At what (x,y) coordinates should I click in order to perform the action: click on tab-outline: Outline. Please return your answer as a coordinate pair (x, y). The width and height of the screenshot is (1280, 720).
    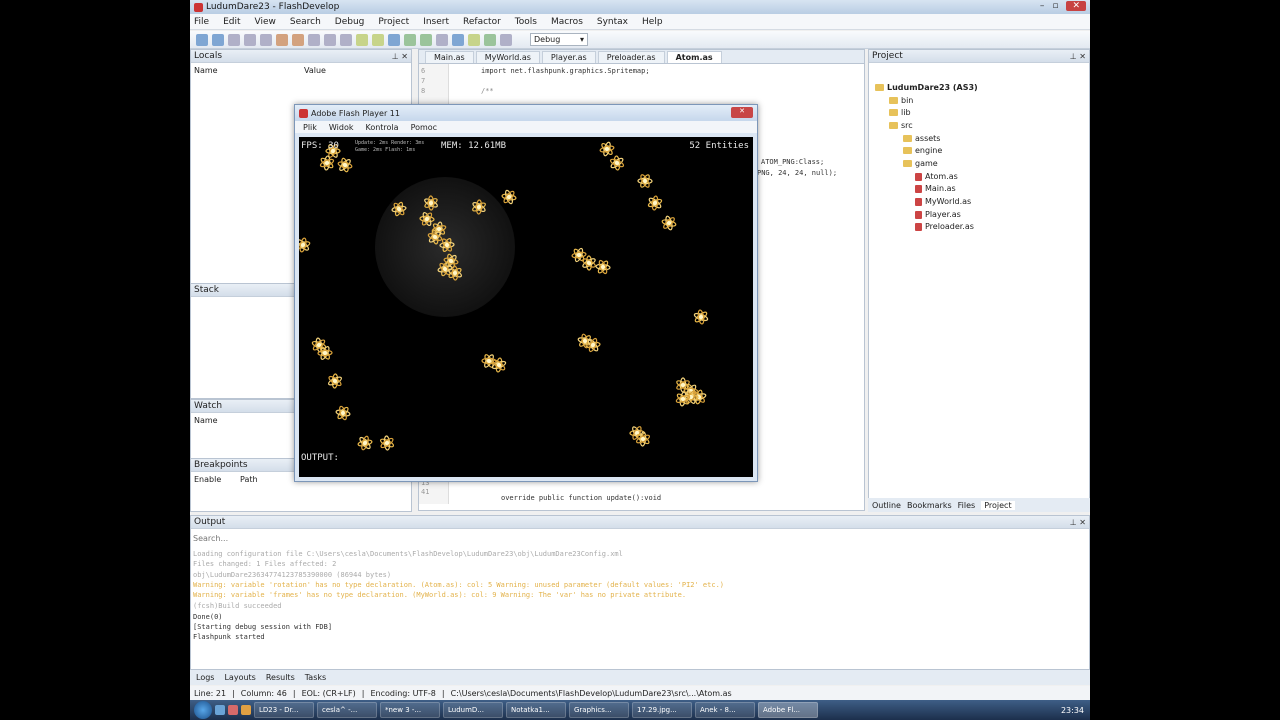
    Looking at the image, I should click on (886, 505).